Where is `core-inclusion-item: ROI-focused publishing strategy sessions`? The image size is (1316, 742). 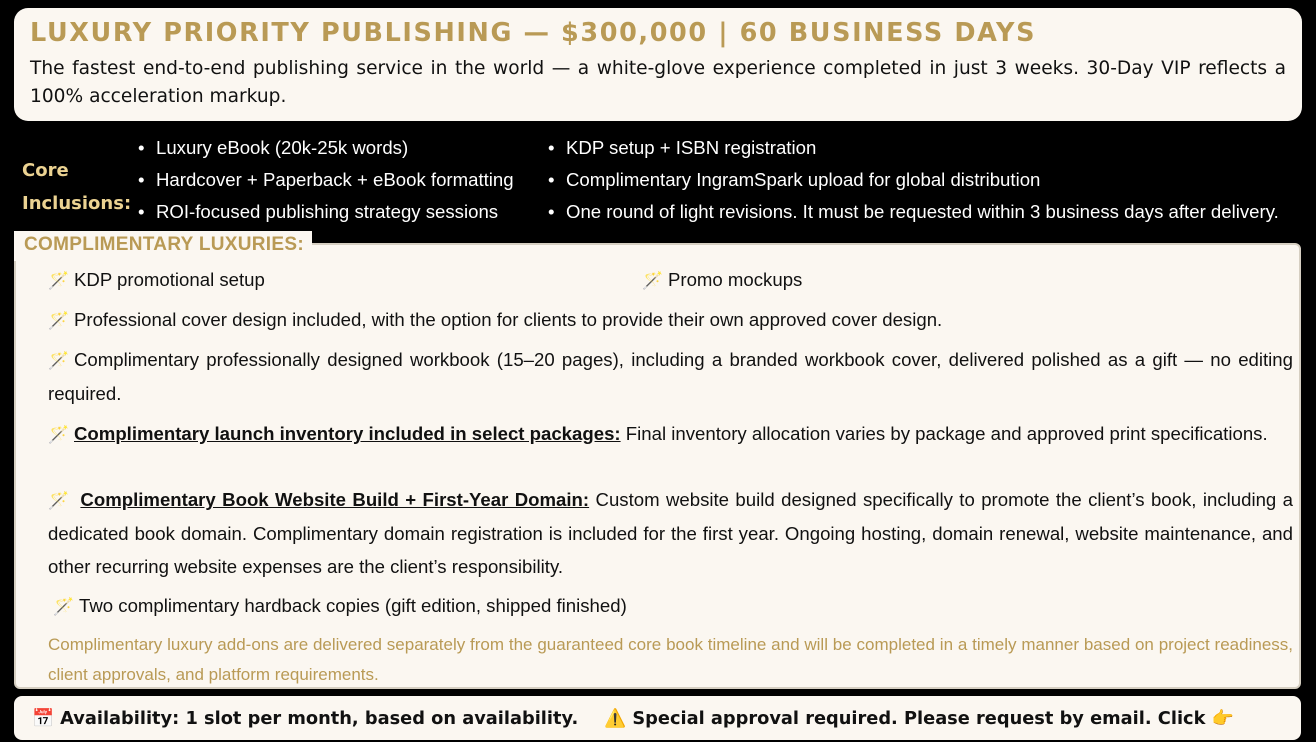 core-inclusion-item: ROI-focused publishing strategy sessions is located at coordinates (326, 212).